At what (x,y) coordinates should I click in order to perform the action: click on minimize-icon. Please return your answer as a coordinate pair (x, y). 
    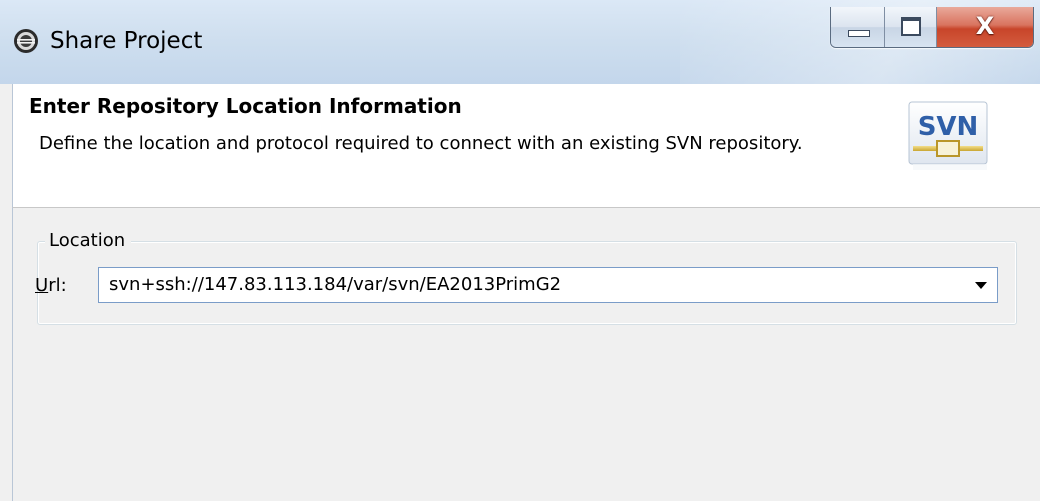
    Looking at the image, I should click on (859, 33).